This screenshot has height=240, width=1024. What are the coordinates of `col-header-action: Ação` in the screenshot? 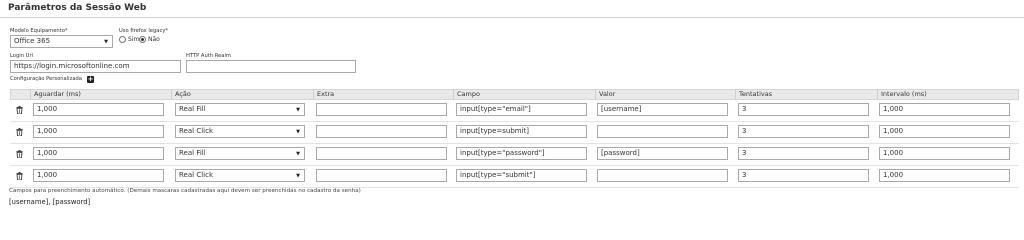 It's located at (183, 94).